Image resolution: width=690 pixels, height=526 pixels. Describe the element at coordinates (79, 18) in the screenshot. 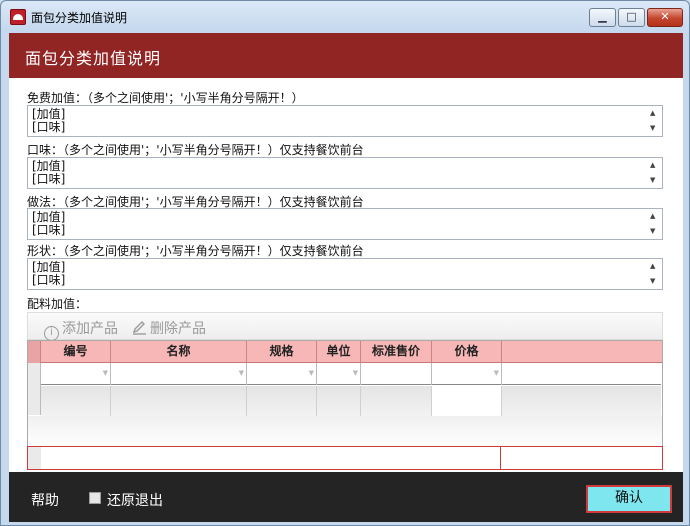

I see `window-title: 面包分类加值说明` at that location.